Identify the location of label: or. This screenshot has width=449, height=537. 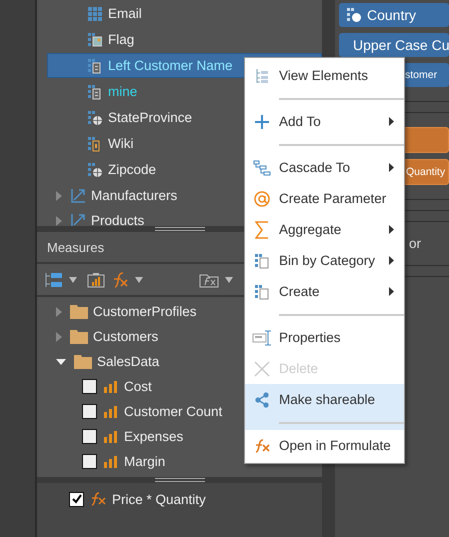
(415, 243).